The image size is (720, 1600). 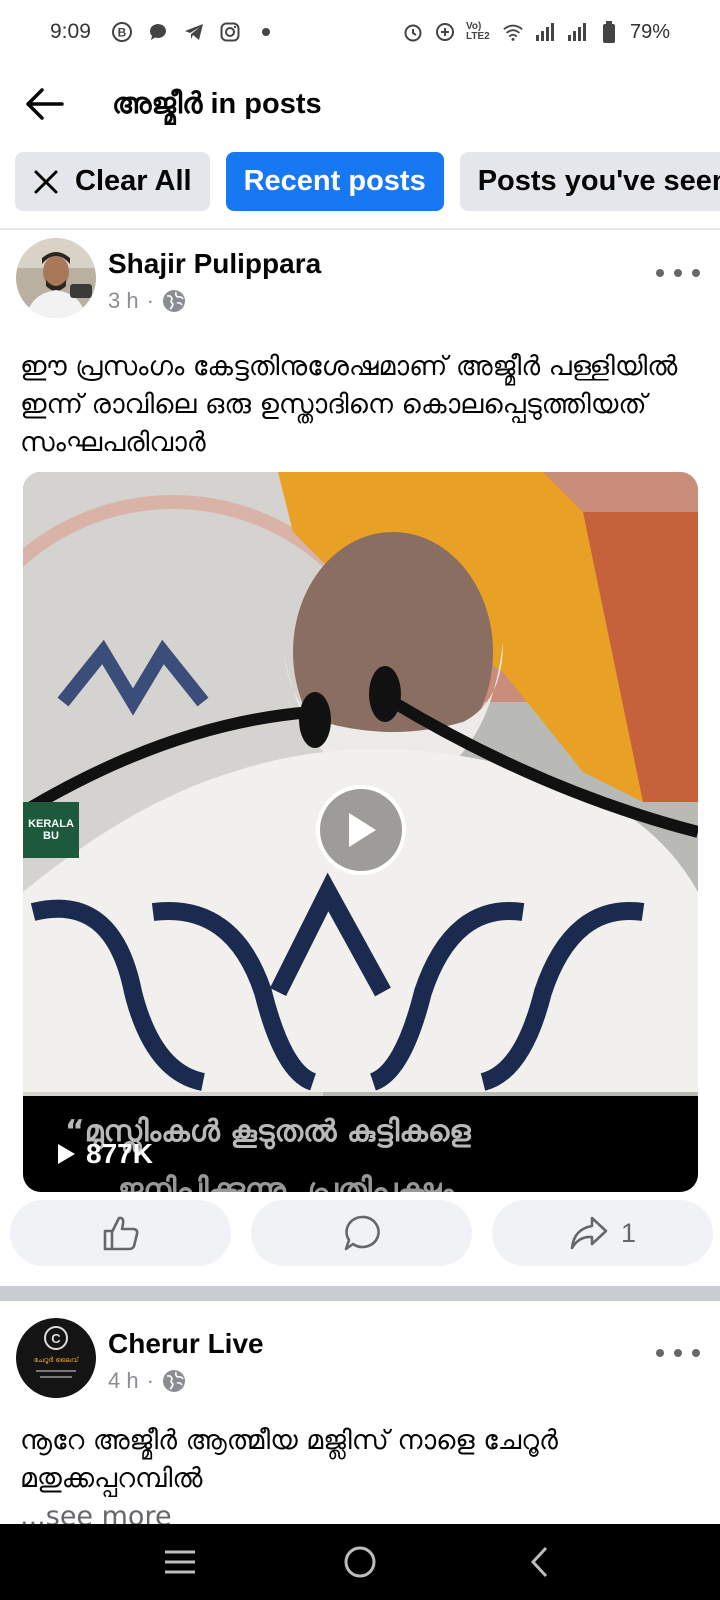 I want to click on avatar: C ചേറൂർ ലൈവ്, so click(x=56, y=1358).